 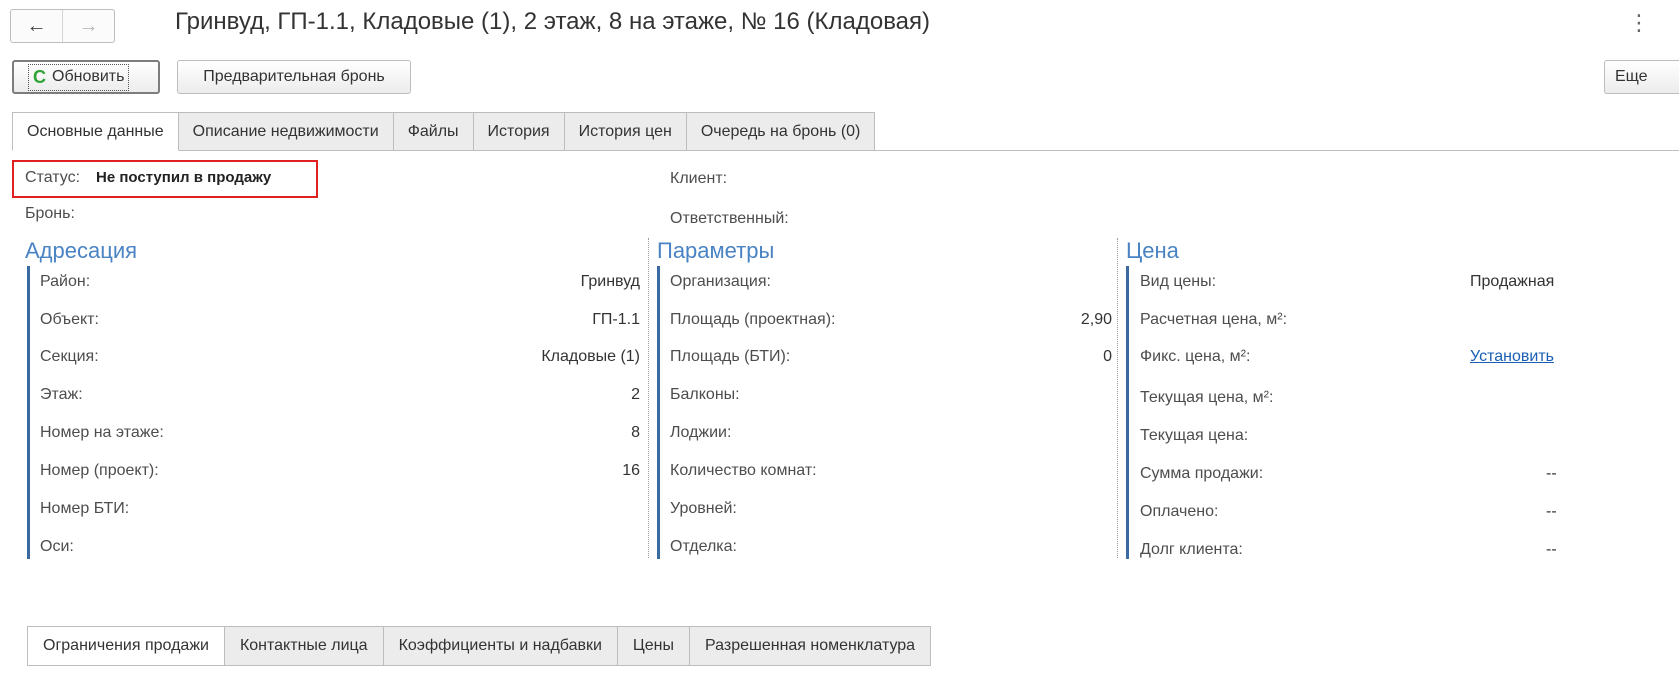 I want to click on tab-history: История, so click(x=519, y=131).